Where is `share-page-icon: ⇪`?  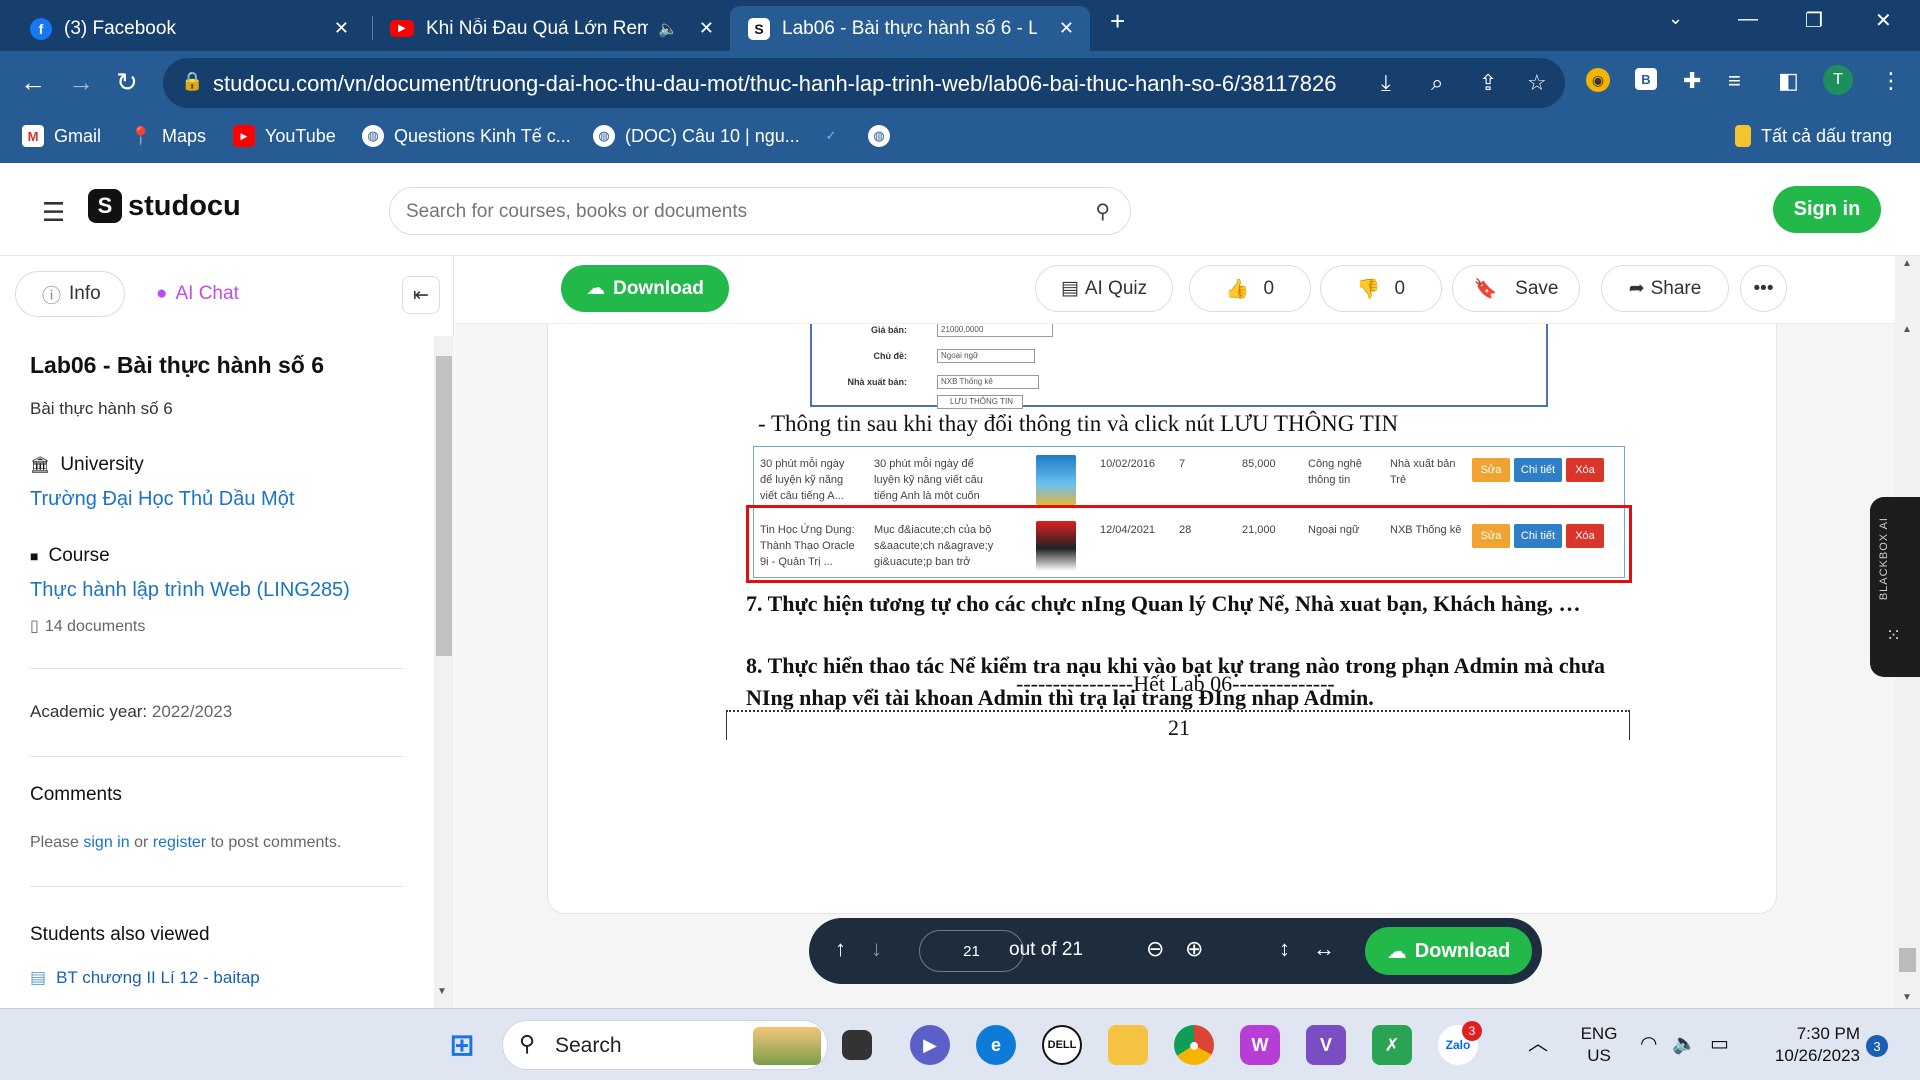 share-page-icon: ⇪ is located at coordinates (1488, 83).